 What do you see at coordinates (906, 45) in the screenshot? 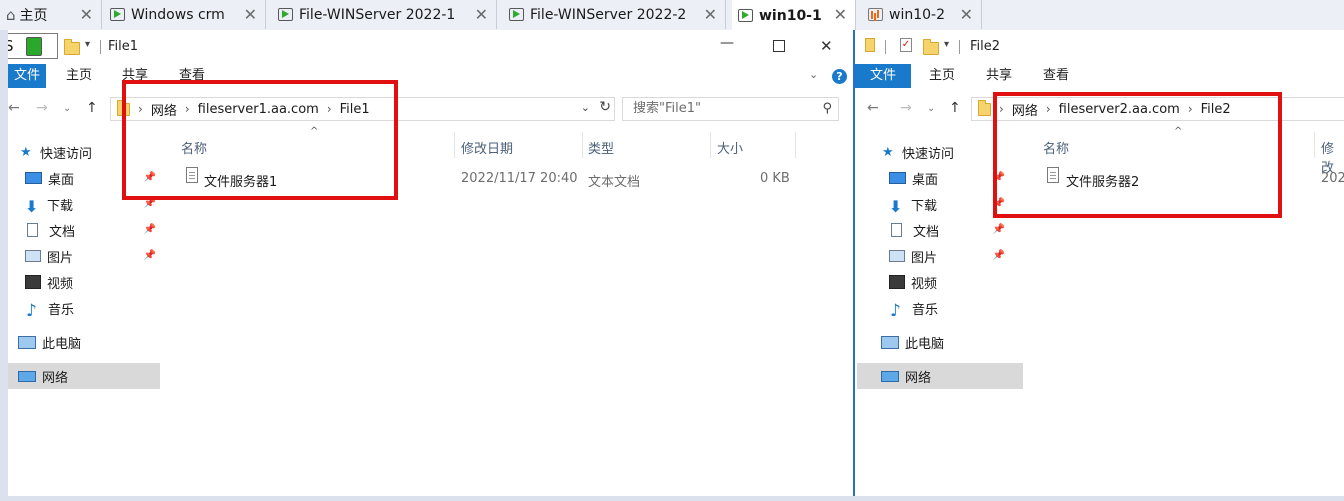
I see `check-icon: ✓` at bounding box center [906, 45].